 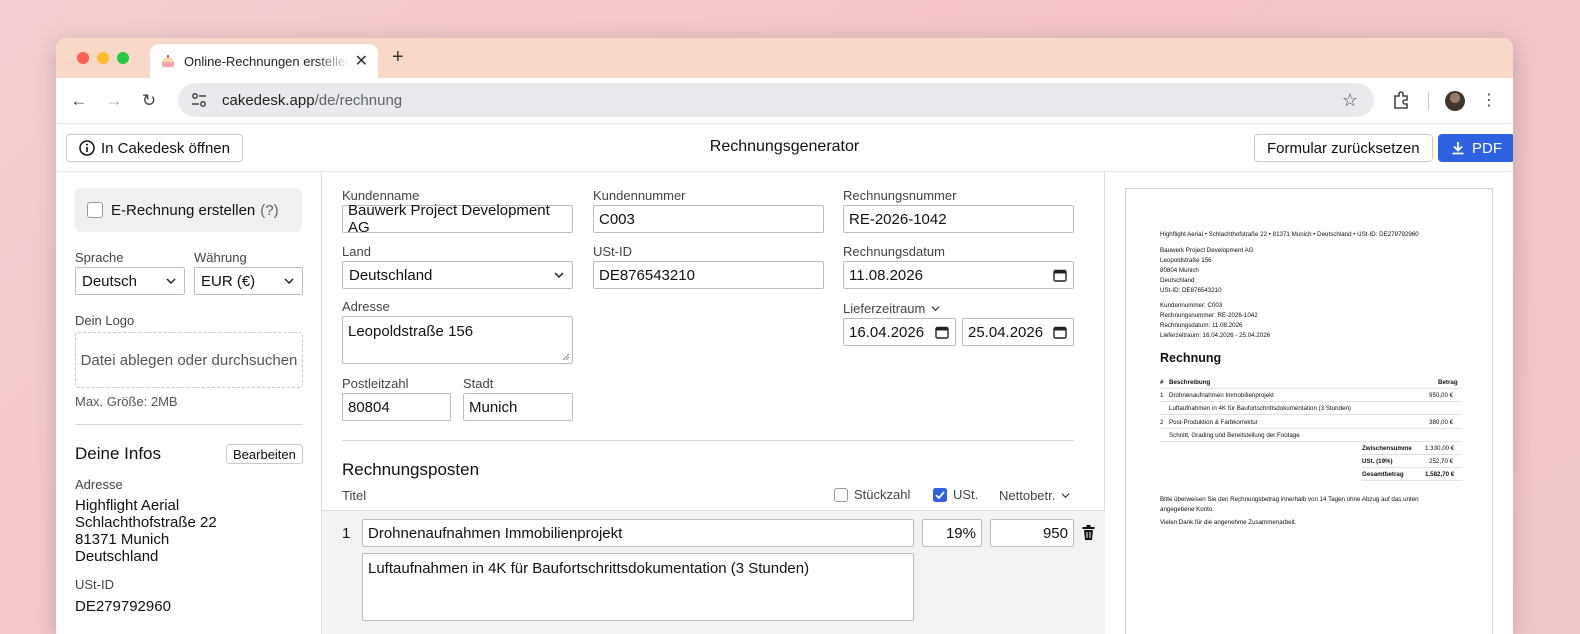 What do you see at coordinates (411, 331) in the screenshot?
I see `address-value: Leopoldstraße 156` at bounding box center [411, 331].